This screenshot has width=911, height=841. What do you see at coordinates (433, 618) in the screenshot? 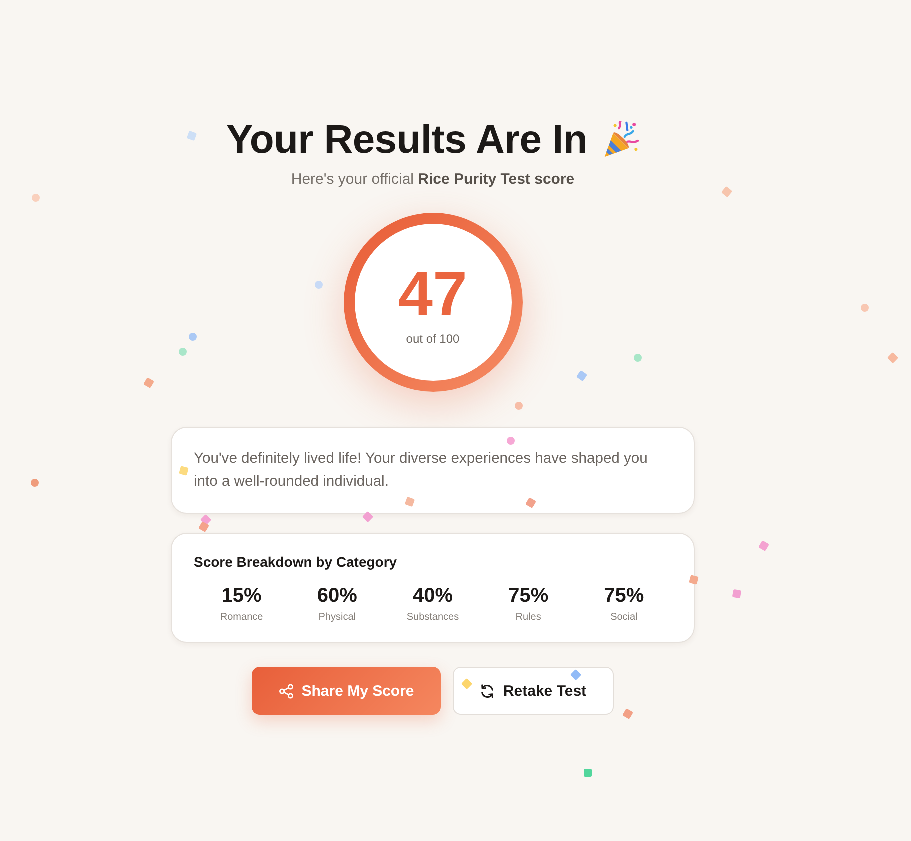
I see `category-label: Substances` at bounding box center [433, 618].